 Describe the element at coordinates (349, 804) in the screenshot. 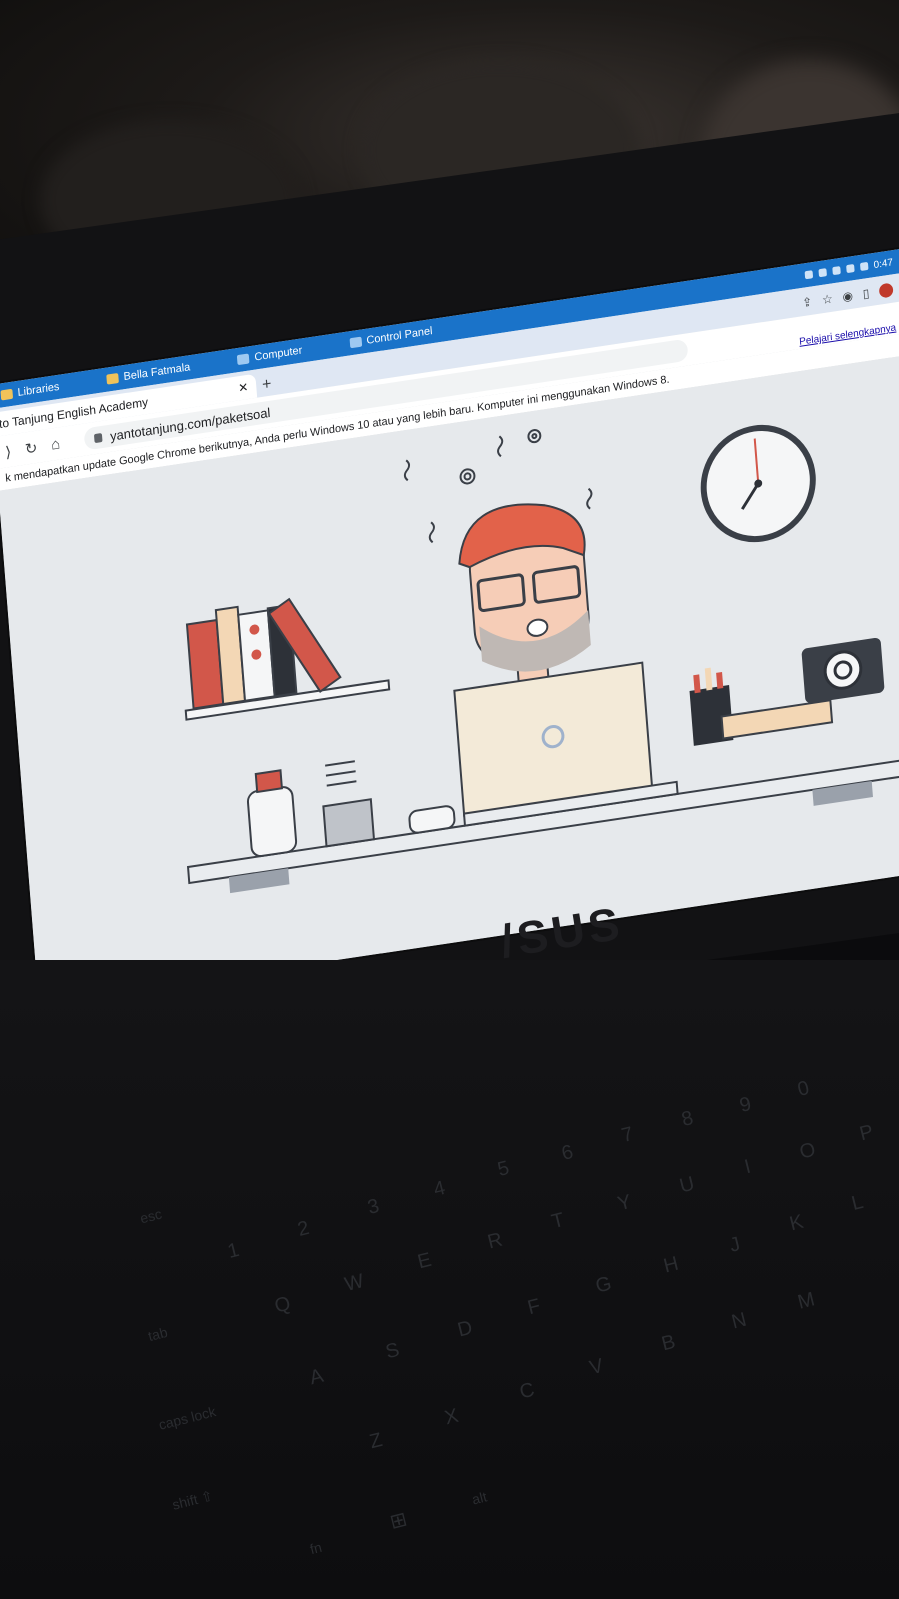

I see `coffee-mug` at that location.